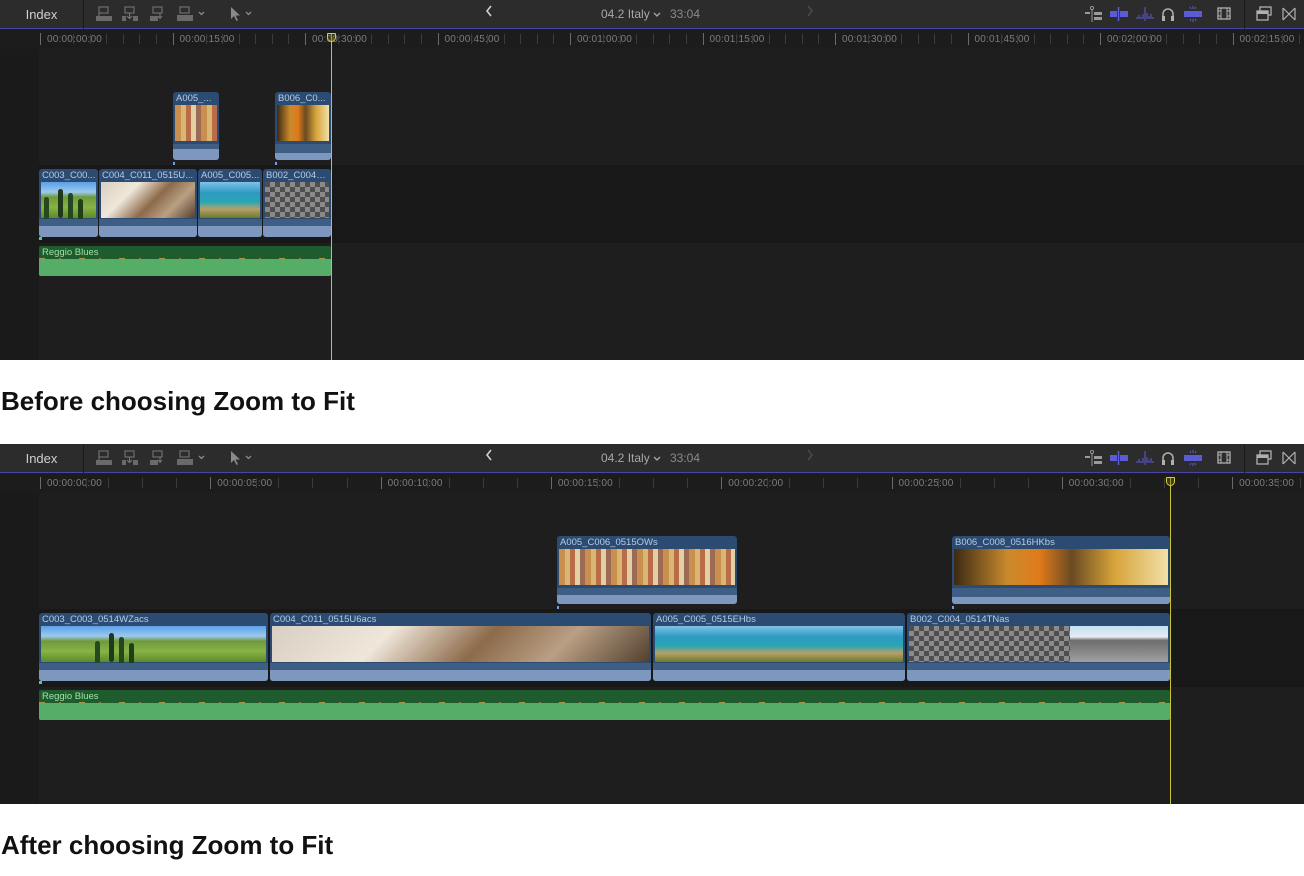 The width and height of the screenshot is (1304, 876). I want to click on connected-clip: A005_C006_0515OWs, so click(647, 570).